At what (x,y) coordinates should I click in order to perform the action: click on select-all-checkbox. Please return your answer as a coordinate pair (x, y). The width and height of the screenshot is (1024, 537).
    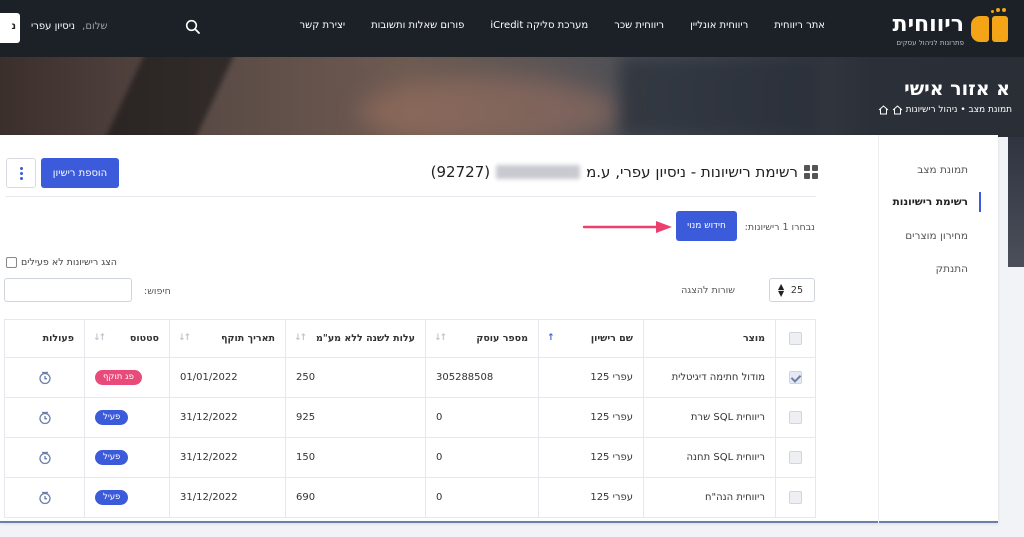
    Looking at the image, I should click on (795, 338).